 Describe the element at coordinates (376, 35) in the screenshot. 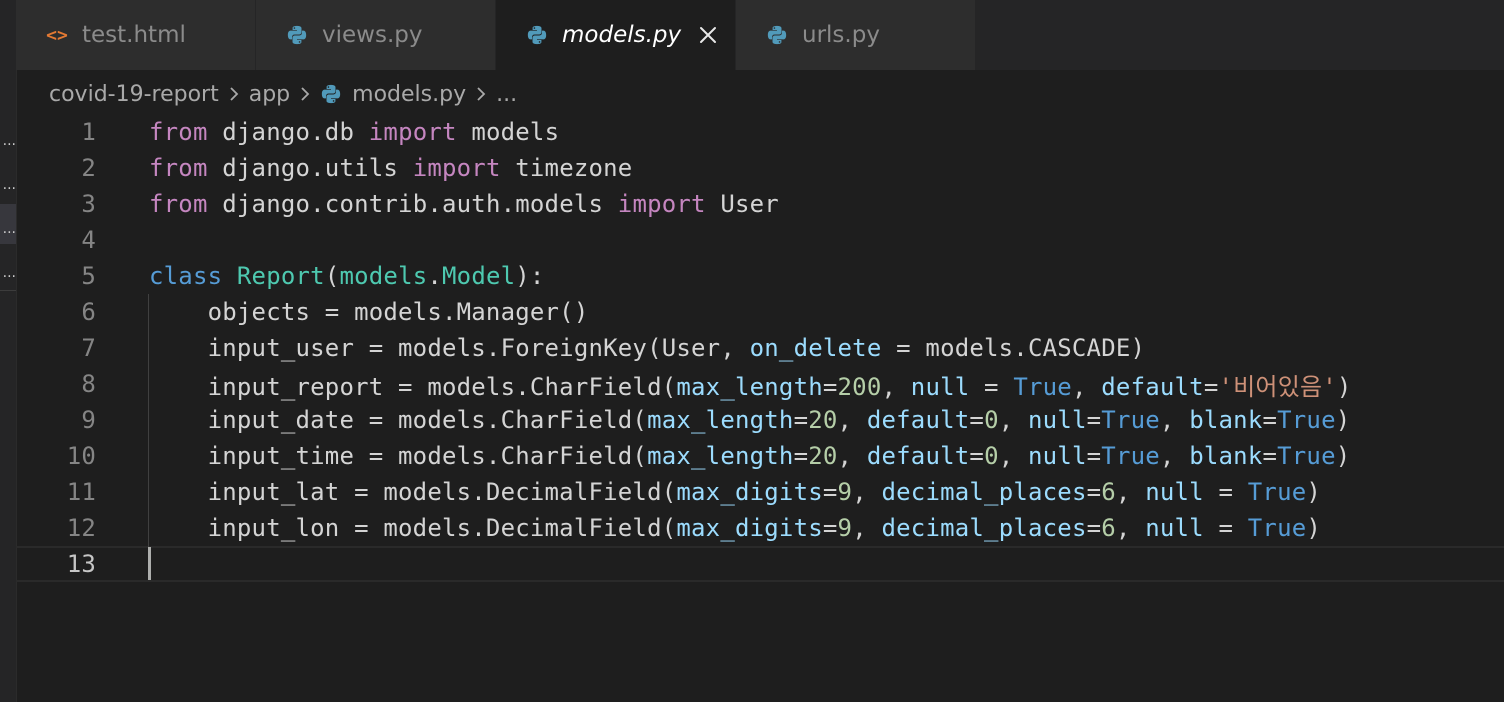

I see `tab-views-py: views.py` at that location.